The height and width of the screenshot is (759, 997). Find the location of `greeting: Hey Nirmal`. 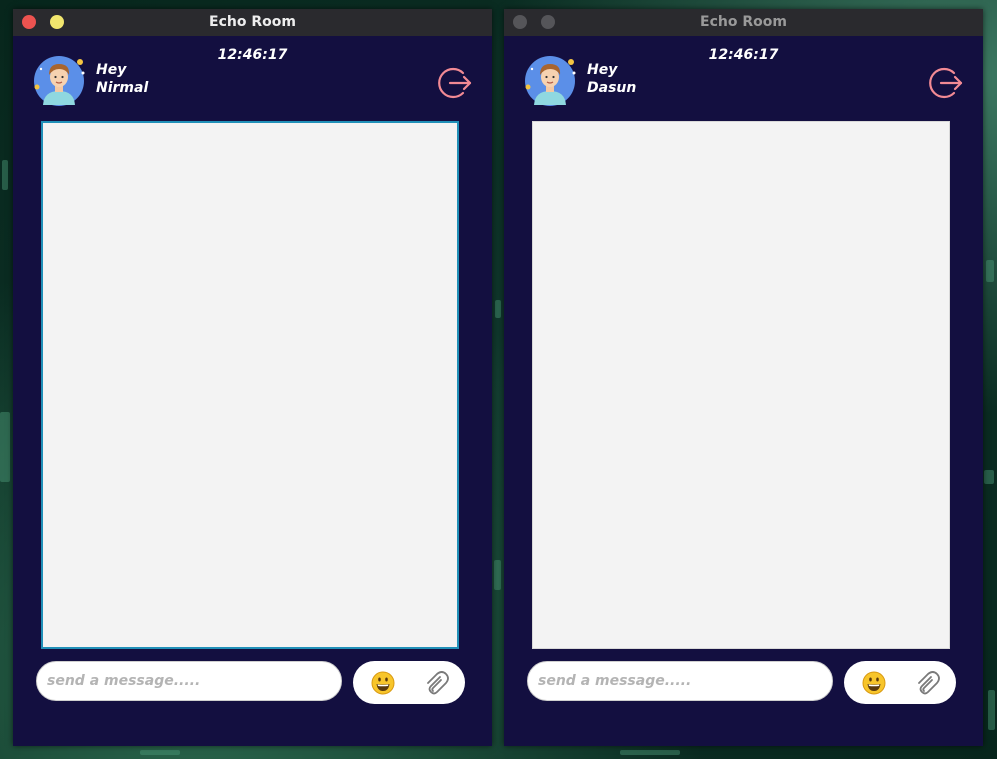

greeting: Hey Nirmal is located at coordinates (122, 79).